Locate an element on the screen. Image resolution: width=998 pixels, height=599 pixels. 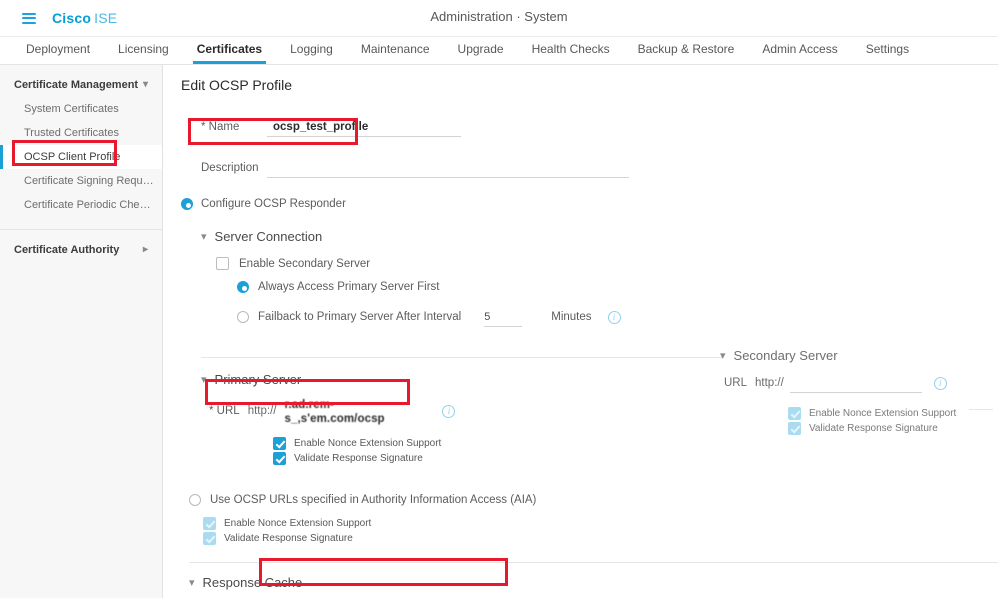
tab-admin-access: Admin Access is located at coordinates (799, 53).